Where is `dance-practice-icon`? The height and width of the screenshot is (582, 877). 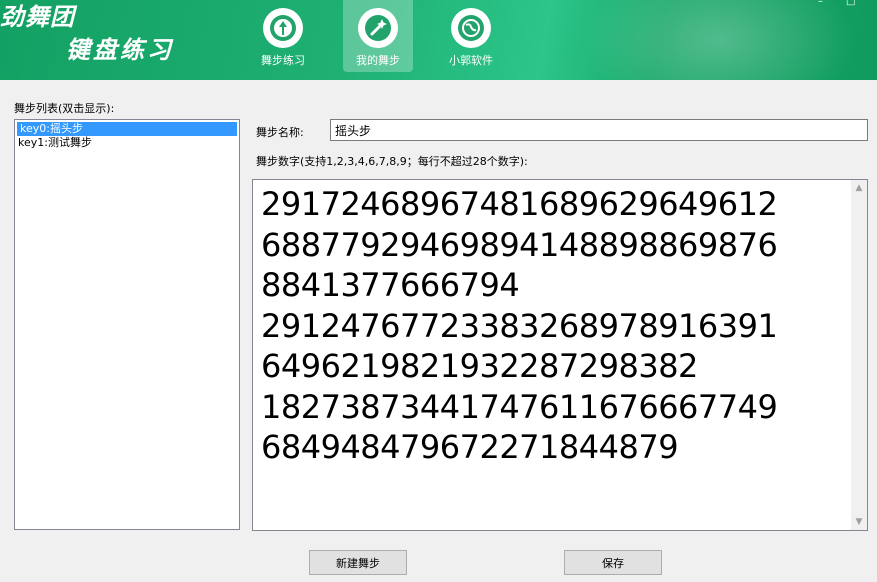 dance-practice-icon is located at coordinates (283, 28).